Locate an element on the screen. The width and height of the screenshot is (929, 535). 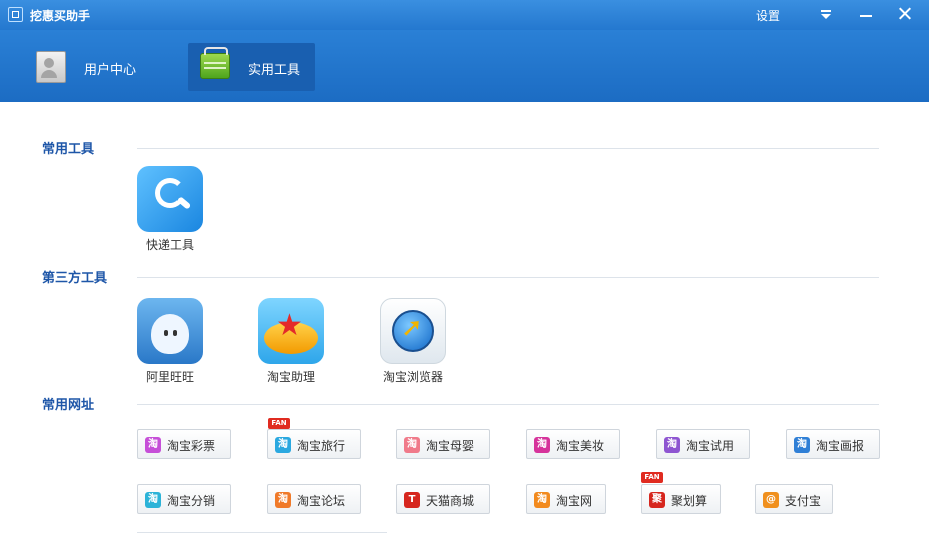
site-taobao-pictorial: 淘 淘宝画报 is located at coordinates (833, 444).